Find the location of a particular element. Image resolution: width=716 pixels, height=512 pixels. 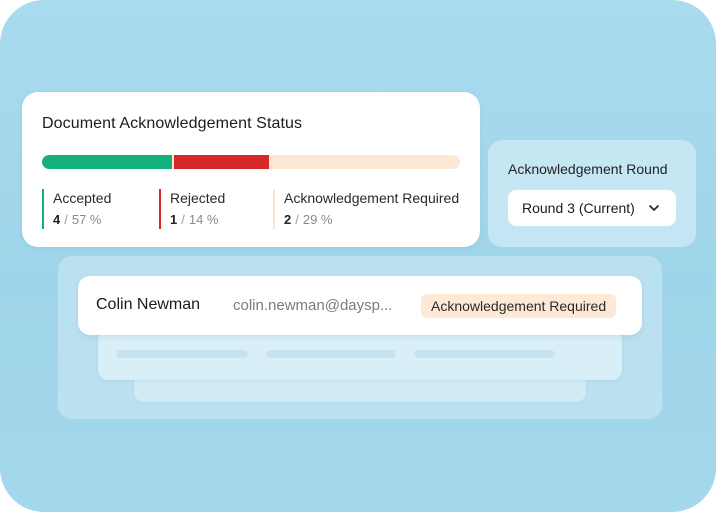

round-select-dropdown: Round 3 (Current) is located at coordinates (592, 208).